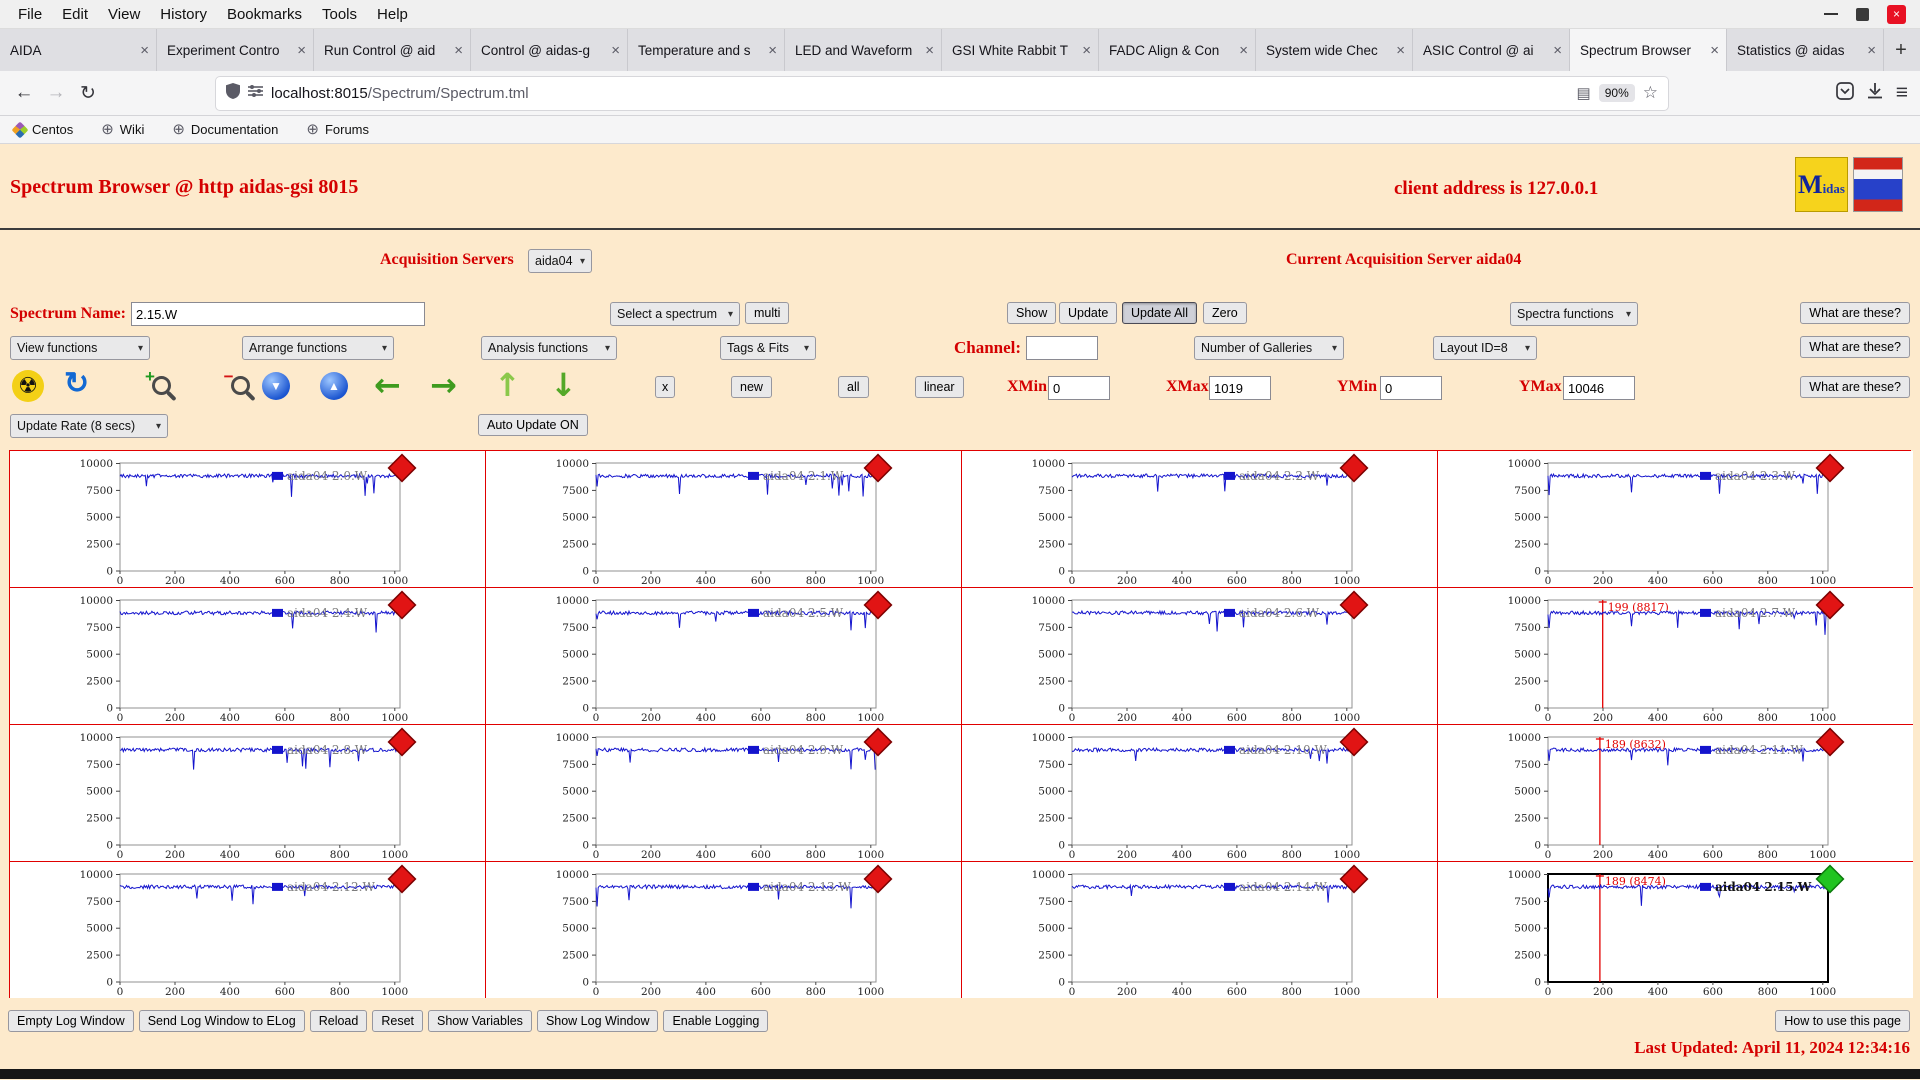  What do you see at coordinates (1584, 93) in the screenshot?
I see `reader-mode-icon: ▤` at bounding box center [1584, 93].